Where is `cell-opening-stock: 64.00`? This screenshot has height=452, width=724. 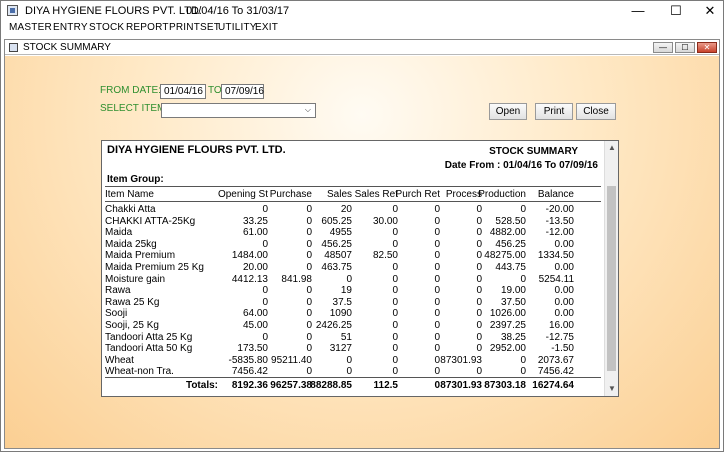
cell-opening-stock: 64.00 is located at coordinates (255, 314).